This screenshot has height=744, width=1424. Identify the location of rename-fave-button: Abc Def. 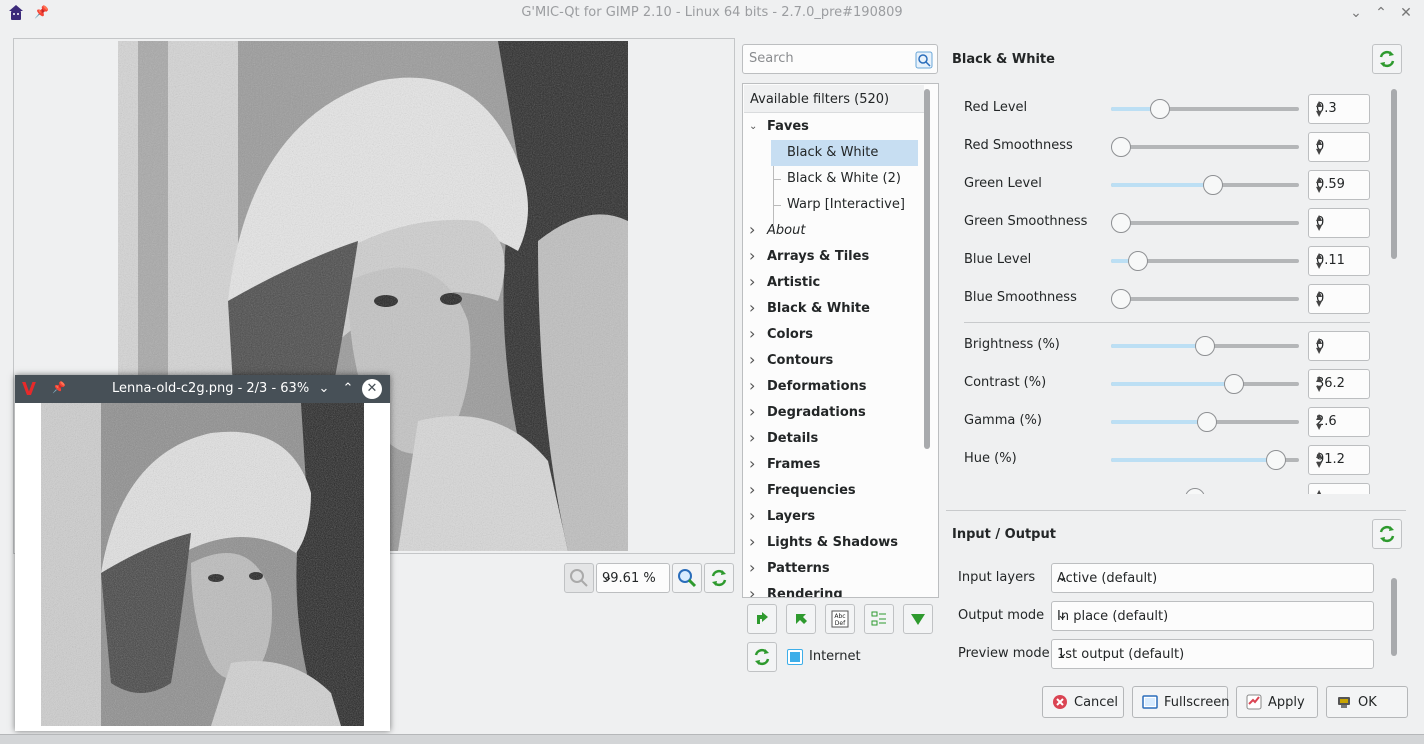
(840, 619).